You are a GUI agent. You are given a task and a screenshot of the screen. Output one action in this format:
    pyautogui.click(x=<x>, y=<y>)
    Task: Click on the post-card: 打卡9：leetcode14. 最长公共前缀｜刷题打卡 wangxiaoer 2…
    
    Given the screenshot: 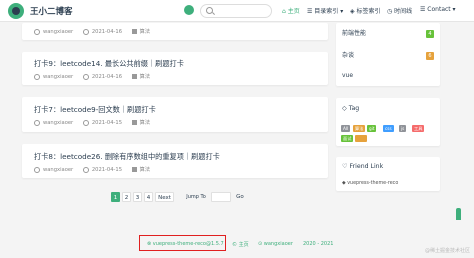 What is the action you would take?
    pyautogui.click(x=175, y=68)
    